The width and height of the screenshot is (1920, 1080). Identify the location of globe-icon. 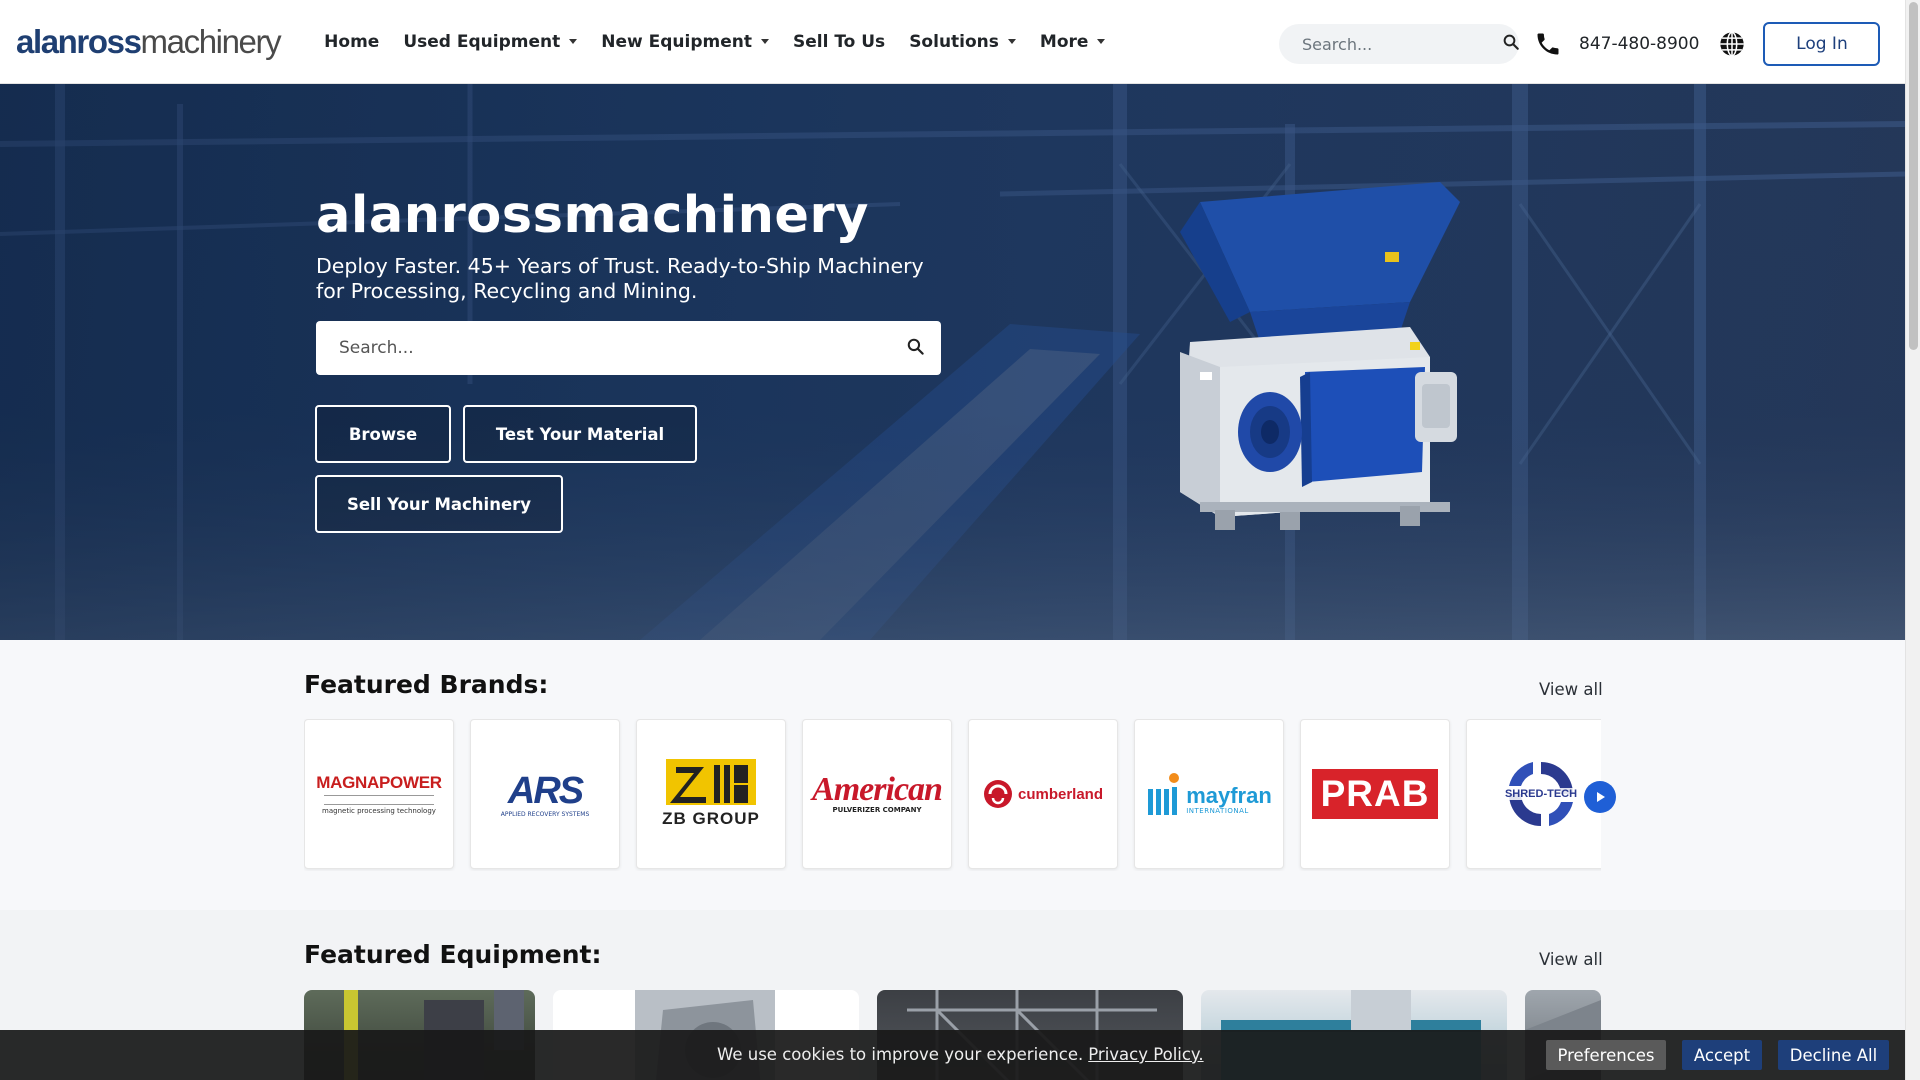
(1732, 44).